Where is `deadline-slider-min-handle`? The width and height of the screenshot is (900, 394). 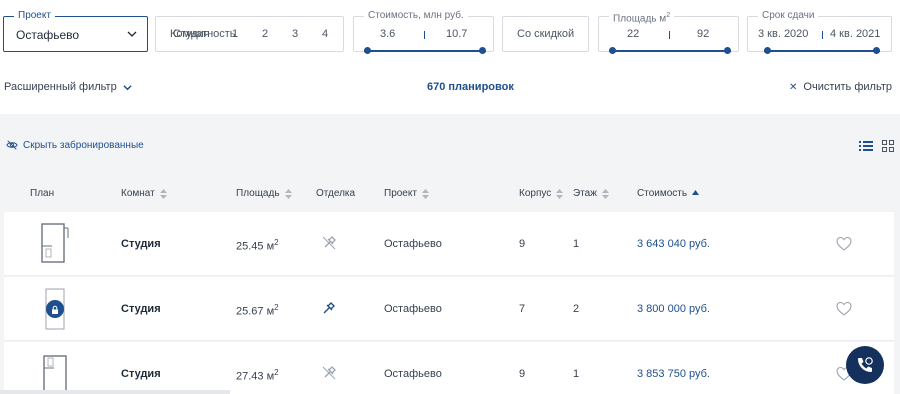
deadline-slider-min-handle is located at coordinates (767, 50).